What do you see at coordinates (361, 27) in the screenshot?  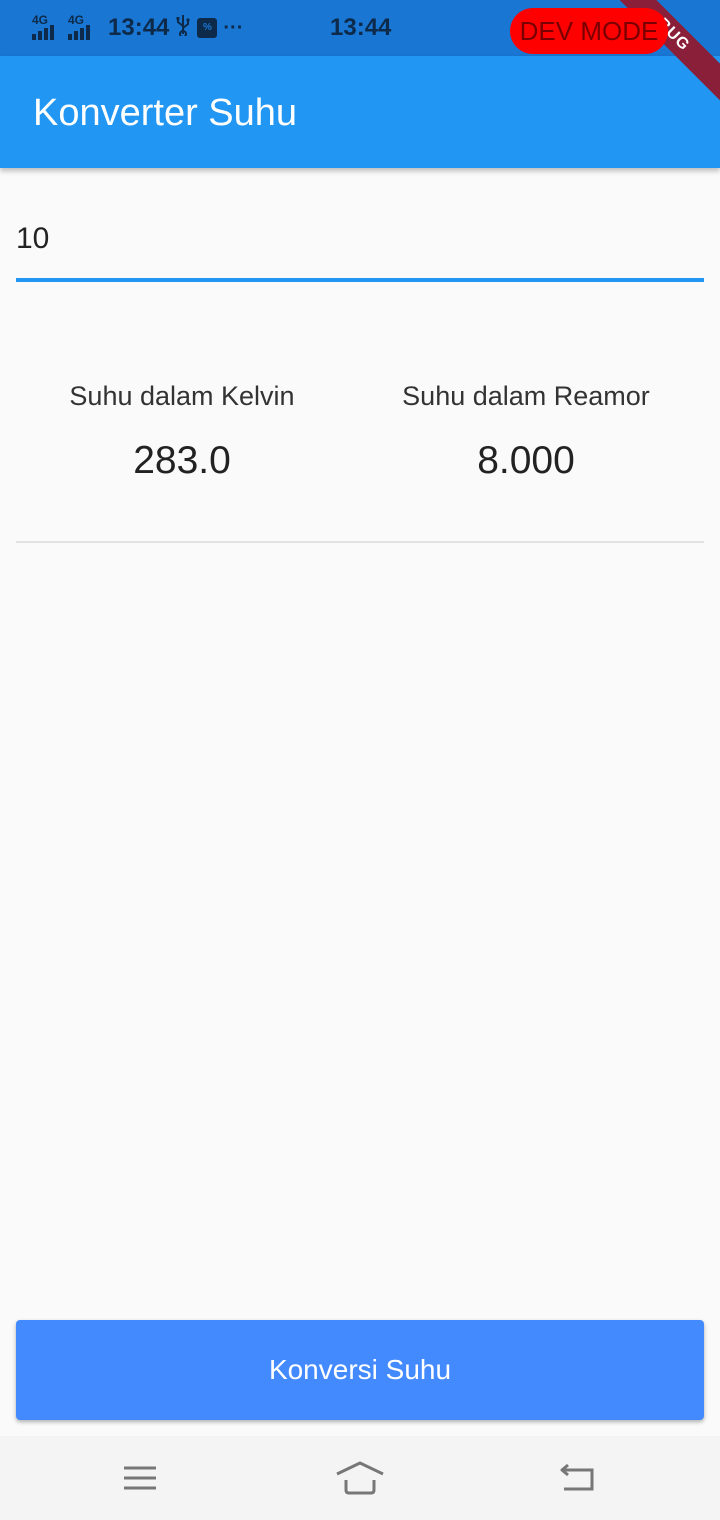 I see `status-clock: 13:44` at bounding box center [361, 27].